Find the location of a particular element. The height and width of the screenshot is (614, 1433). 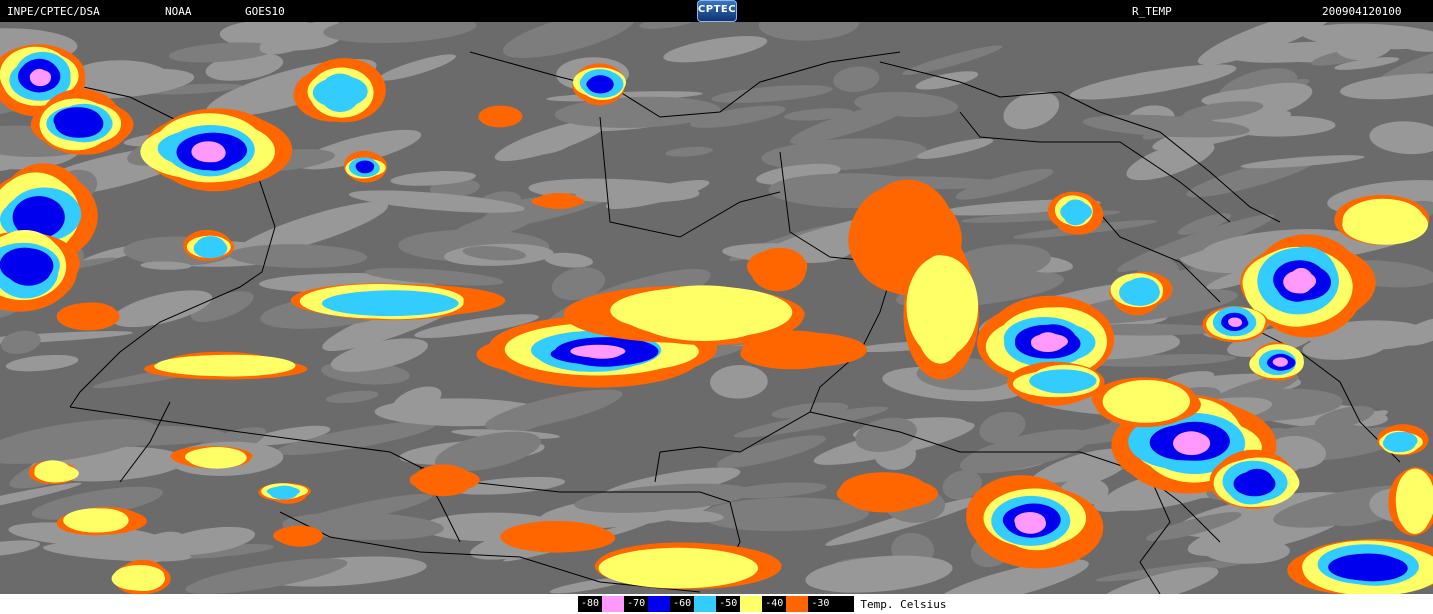

legend-swatch: -30 is located at coordinates (831, 604).